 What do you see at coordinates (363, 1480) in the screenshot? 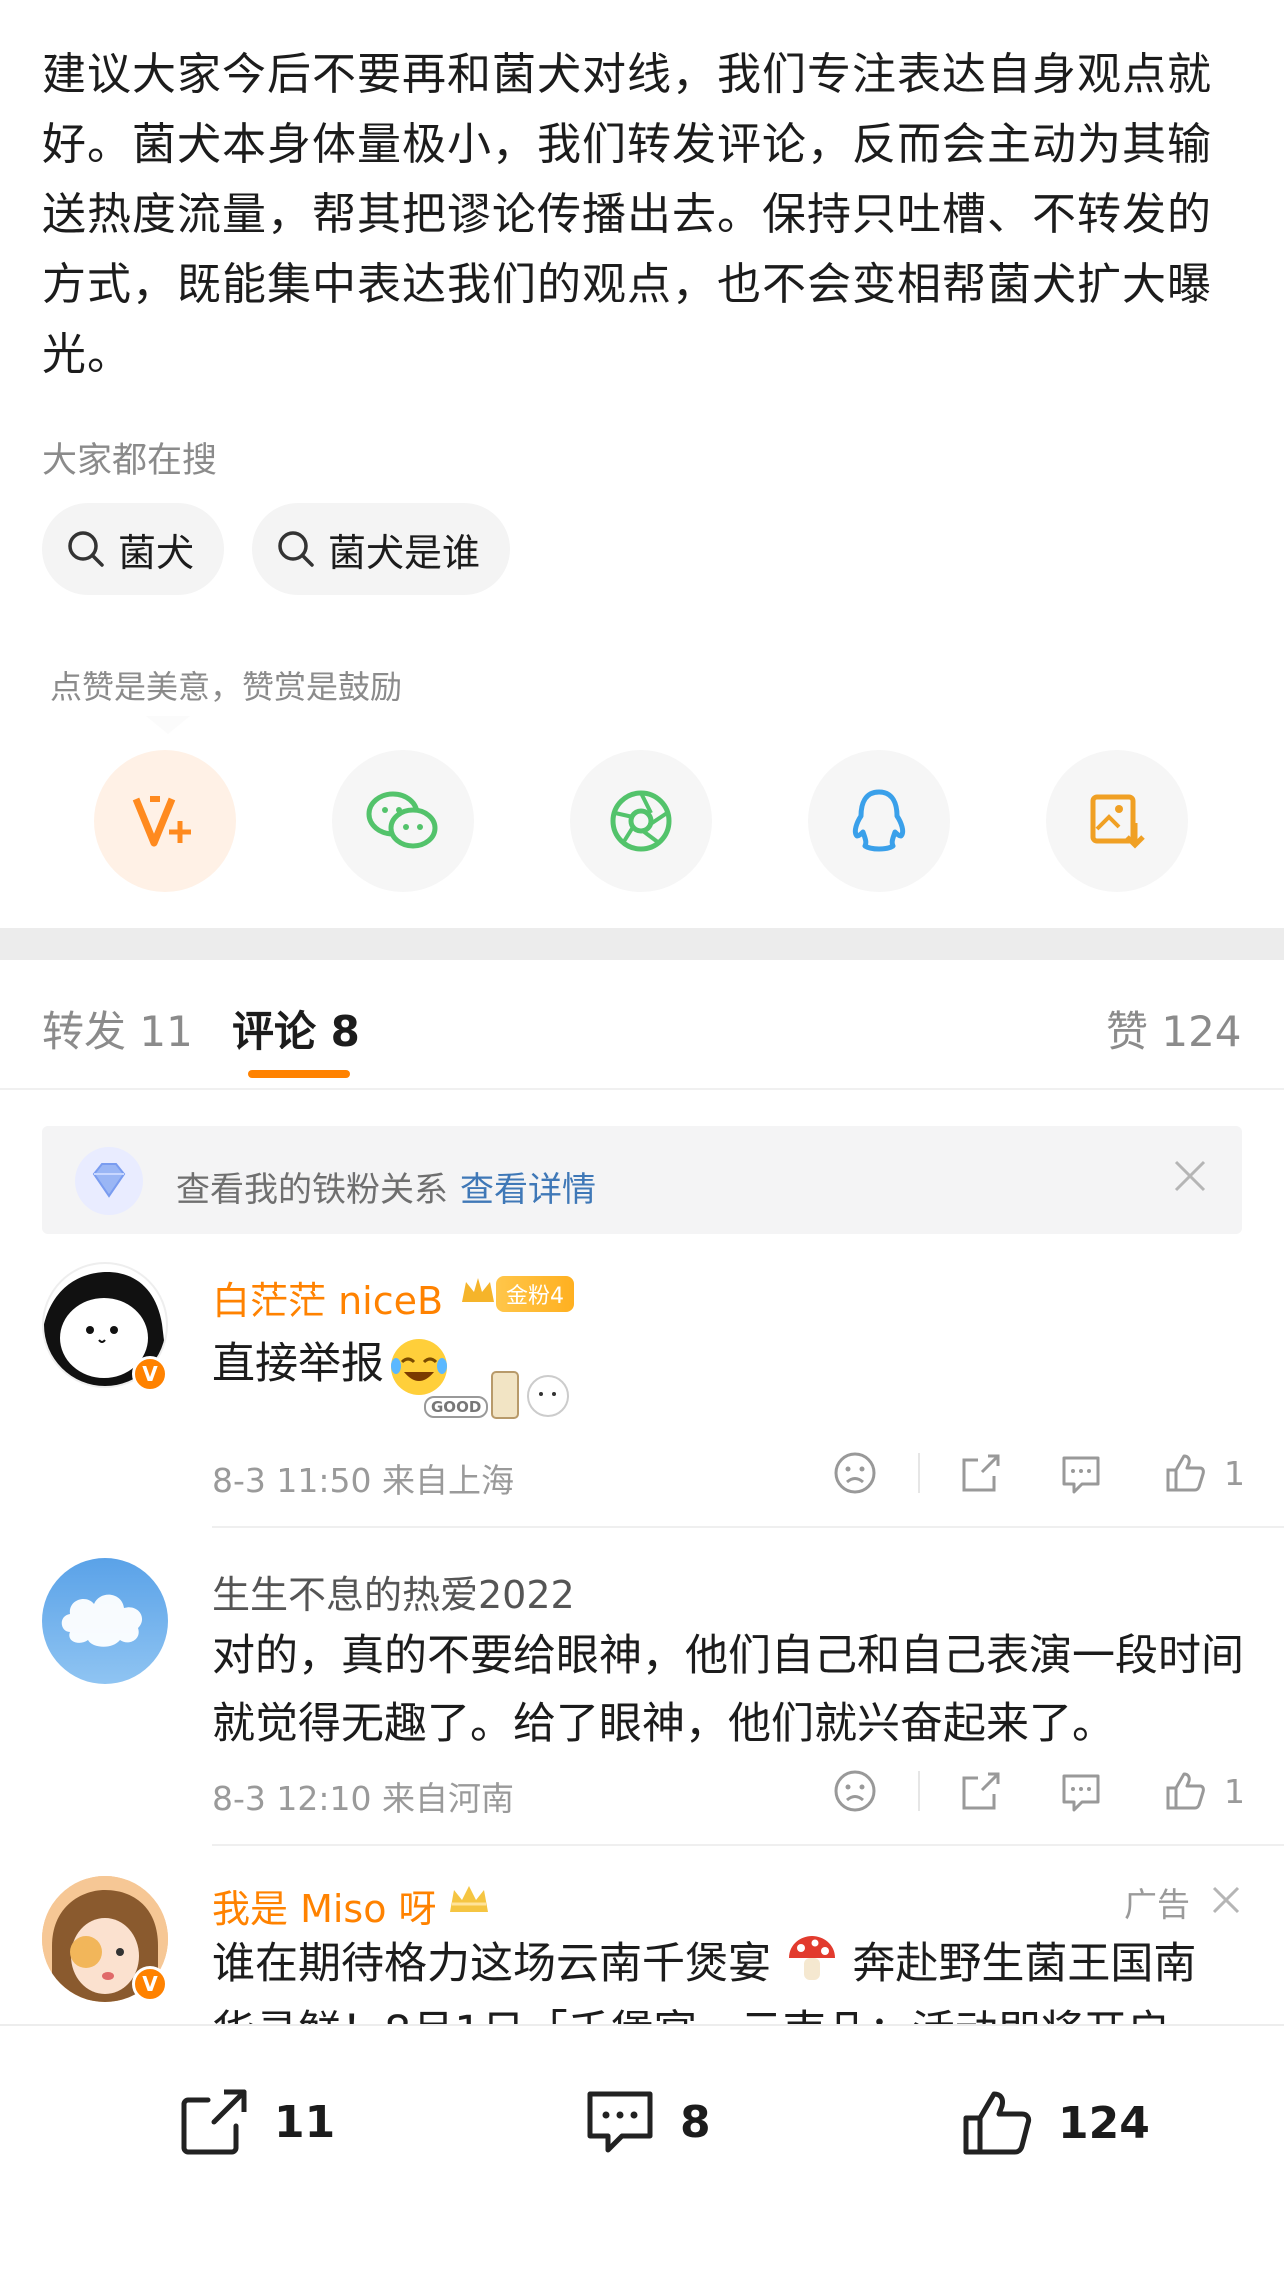
I see `comment-meta: 8-3 11:50 来自上海` at bounding box center [363, 1480].